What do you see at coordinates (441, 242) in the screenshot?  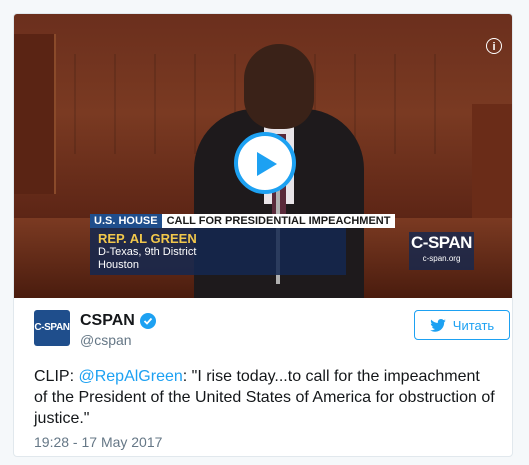 I see `cspan-logo-name: C-SPAN` at bounding box center [441, 242].